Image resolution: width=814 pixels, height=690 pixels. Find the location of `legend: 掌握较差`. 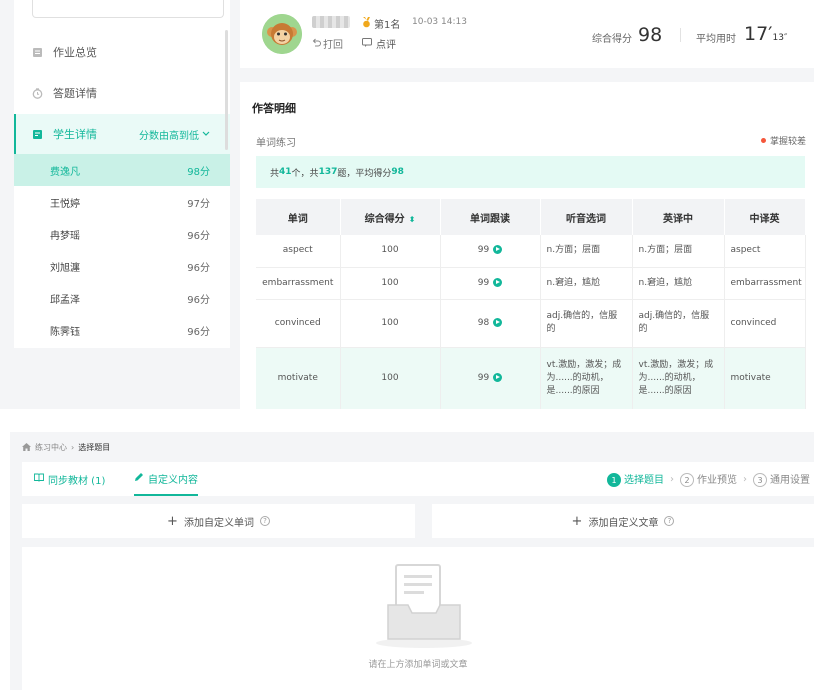

legend: 掌握较差 is located at coordinates (783, 140).